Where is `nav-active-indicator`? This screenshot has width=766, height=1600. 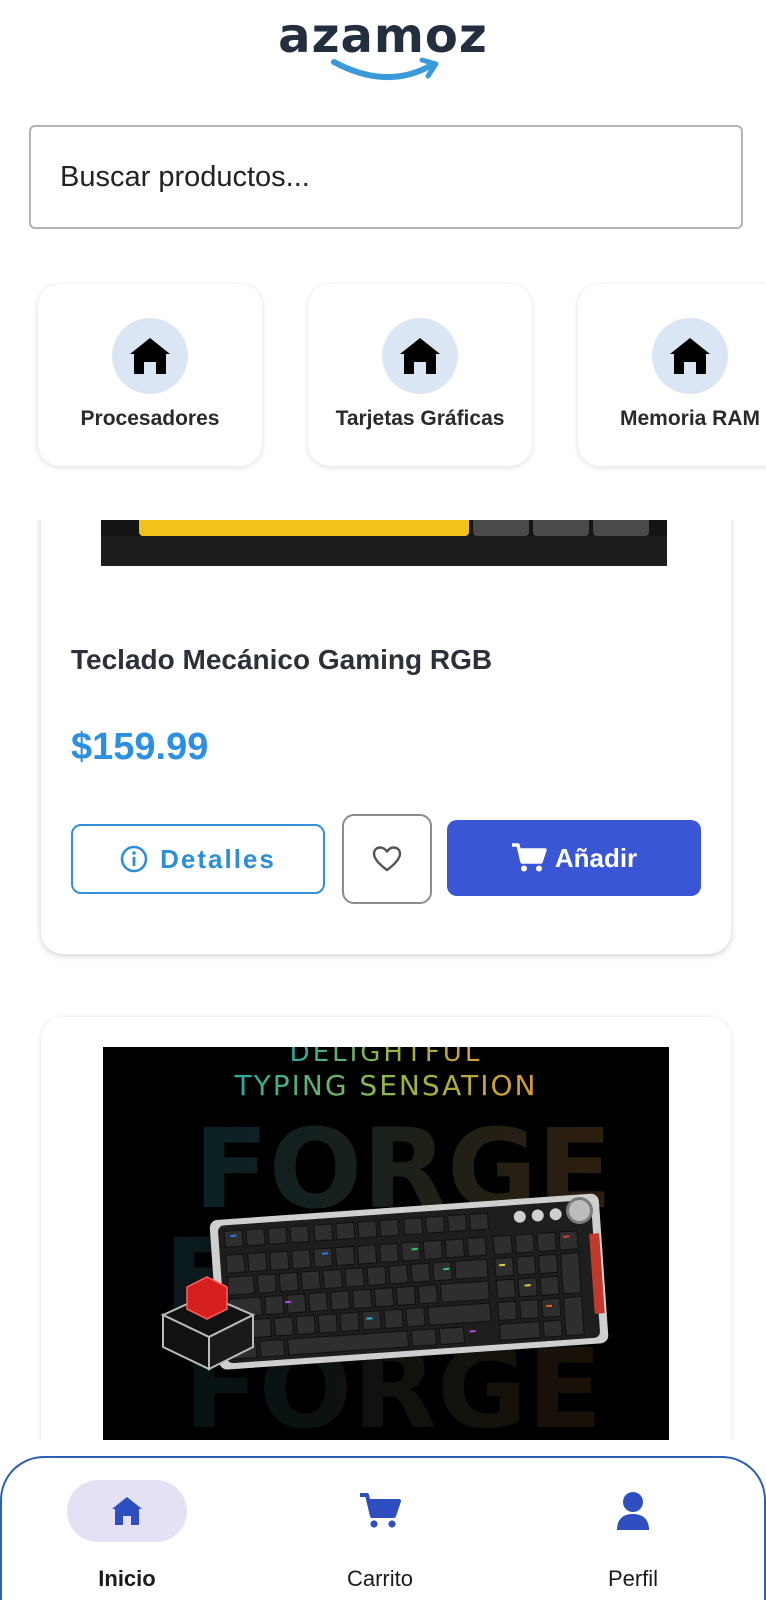
nav-active-indicator is located at coordinates (127, 1511).